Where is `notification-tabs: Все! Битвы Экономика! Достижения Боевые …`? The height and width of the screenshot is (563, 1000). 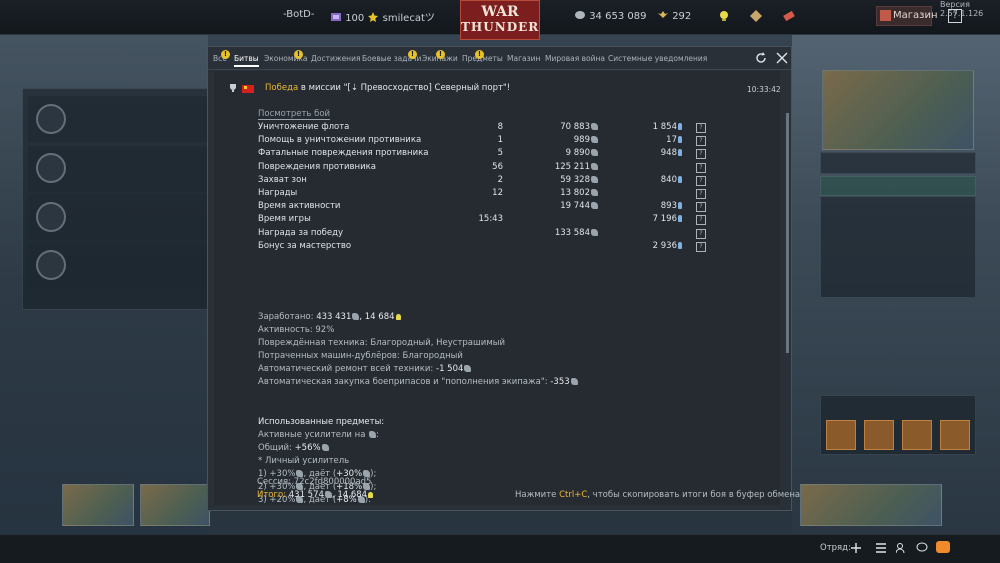
notification-tabs: Все! Битвы Экономика! Достижения Боевые … is located at coordinates (499, 58).